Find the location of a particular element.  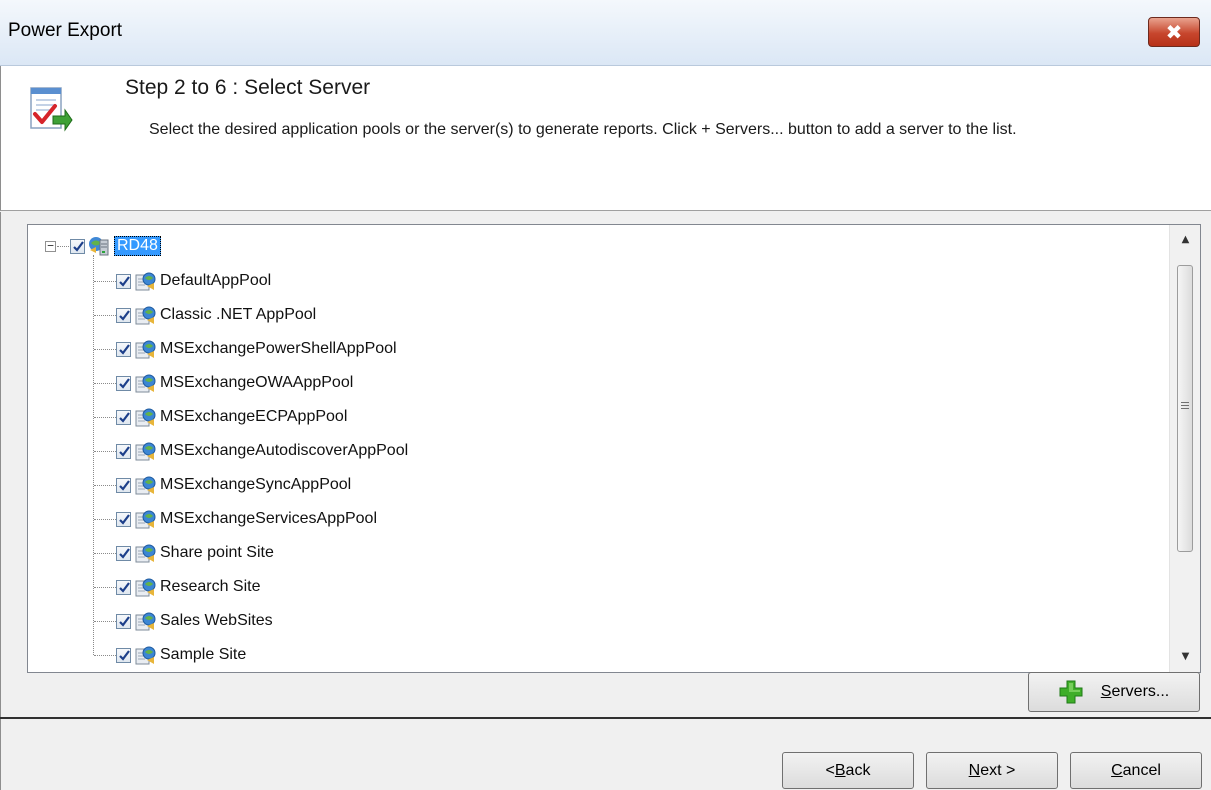

cancel-button: Cancel is located at coordinates (1136, 770).